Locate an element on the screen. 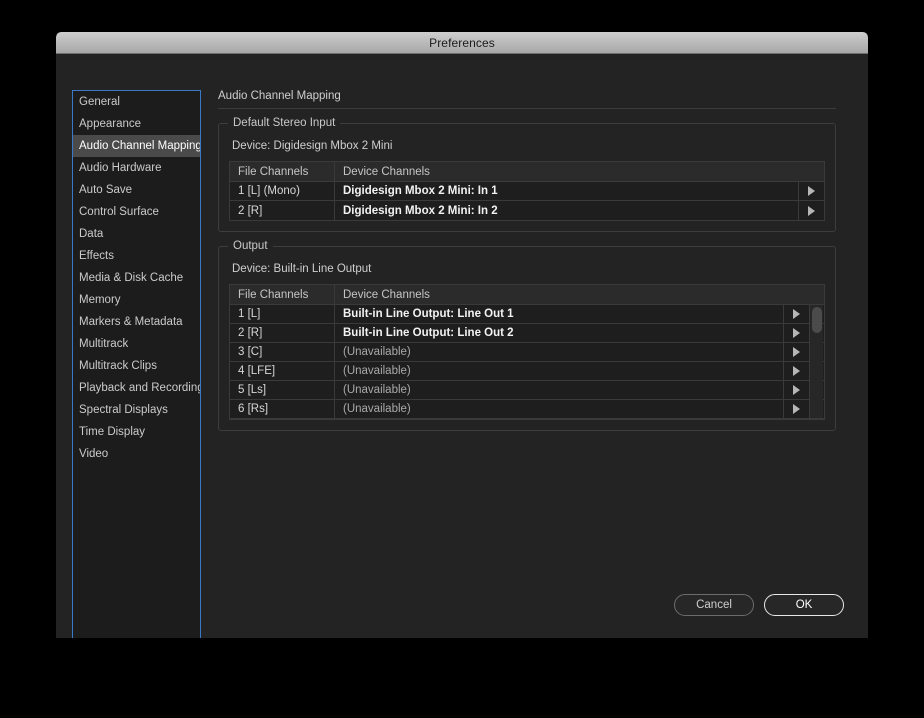 The height and width of the screenshot is (718, 924). table-vertical-scrollbar is located at coordinates (816, 361).